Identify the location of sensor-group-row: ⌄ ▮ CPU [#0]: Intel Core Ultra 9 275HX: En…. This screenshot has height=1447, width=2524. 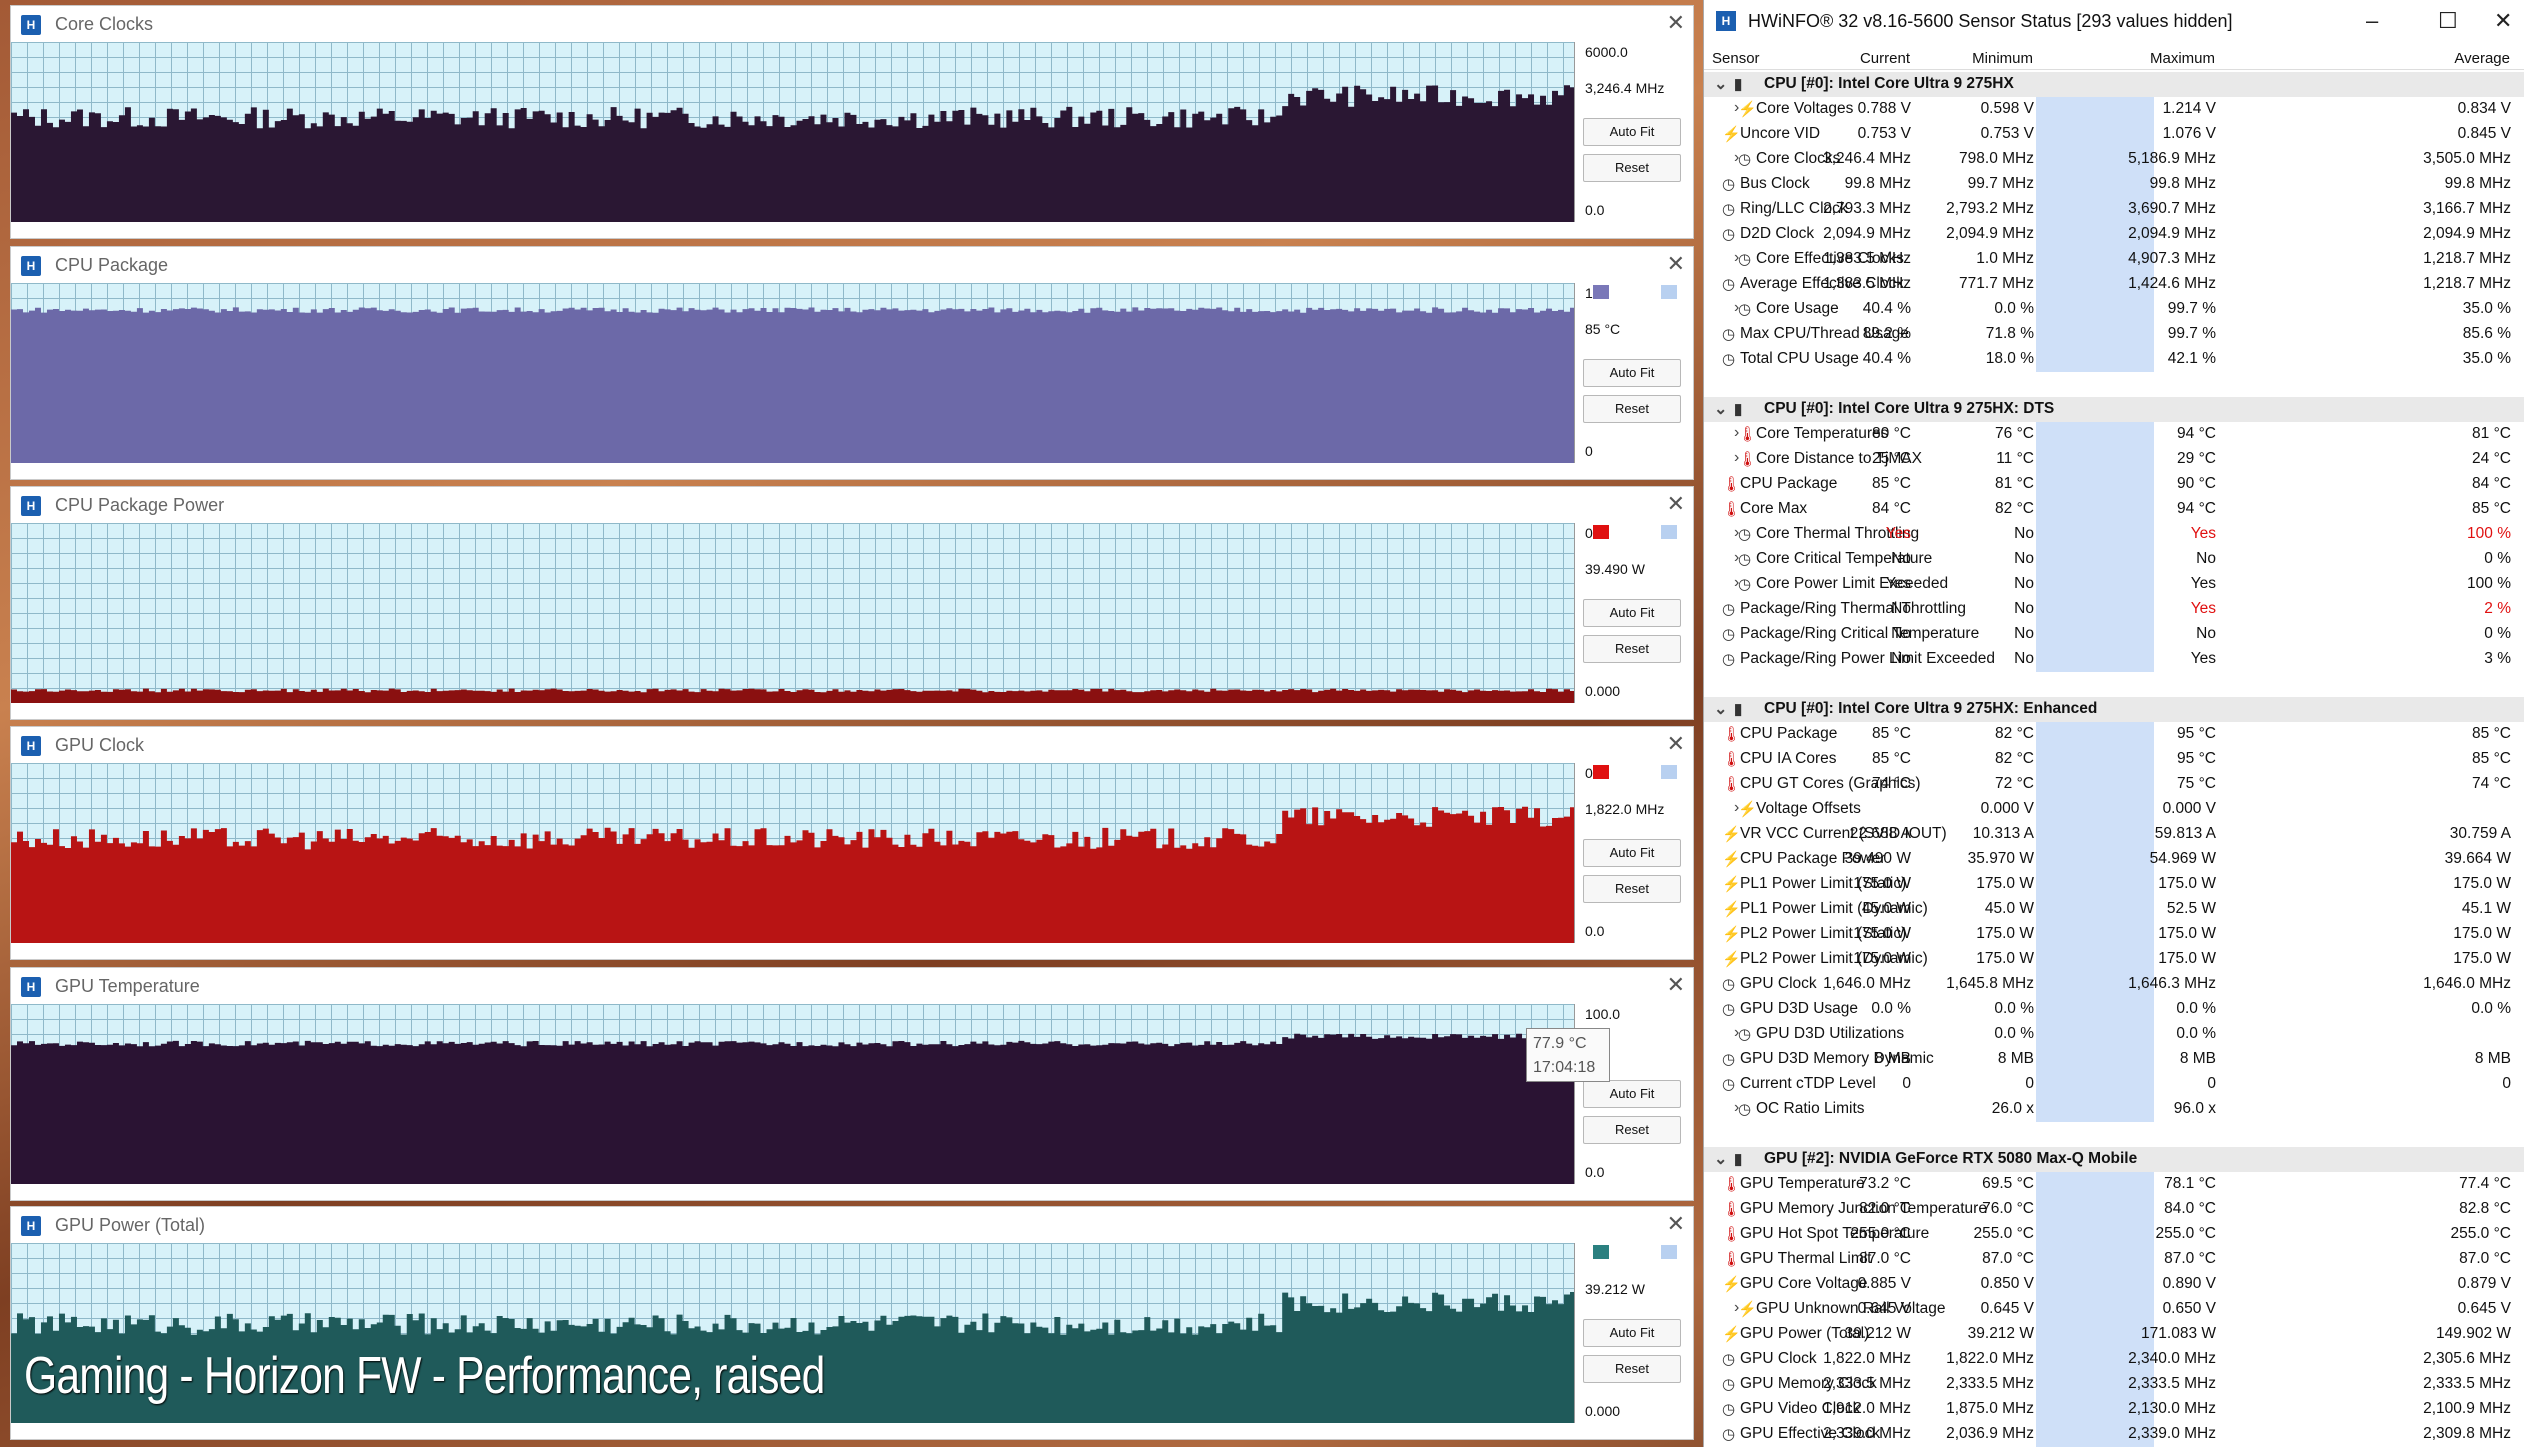
(2114, 709).